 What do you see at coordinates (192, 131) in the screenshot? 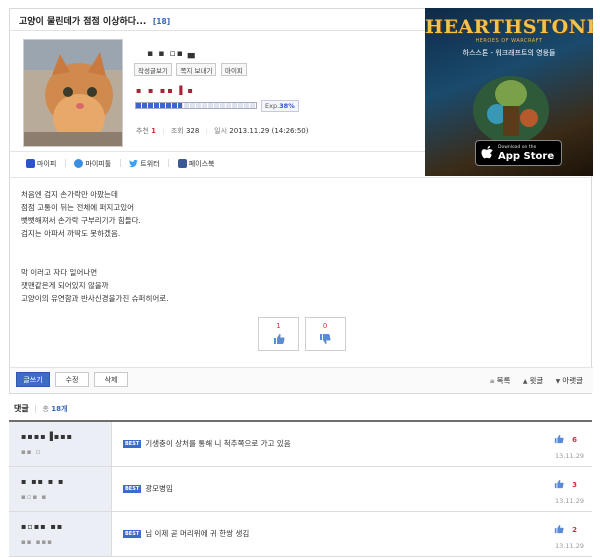
I see `views-value: 328` at bounding box center [192, 131].